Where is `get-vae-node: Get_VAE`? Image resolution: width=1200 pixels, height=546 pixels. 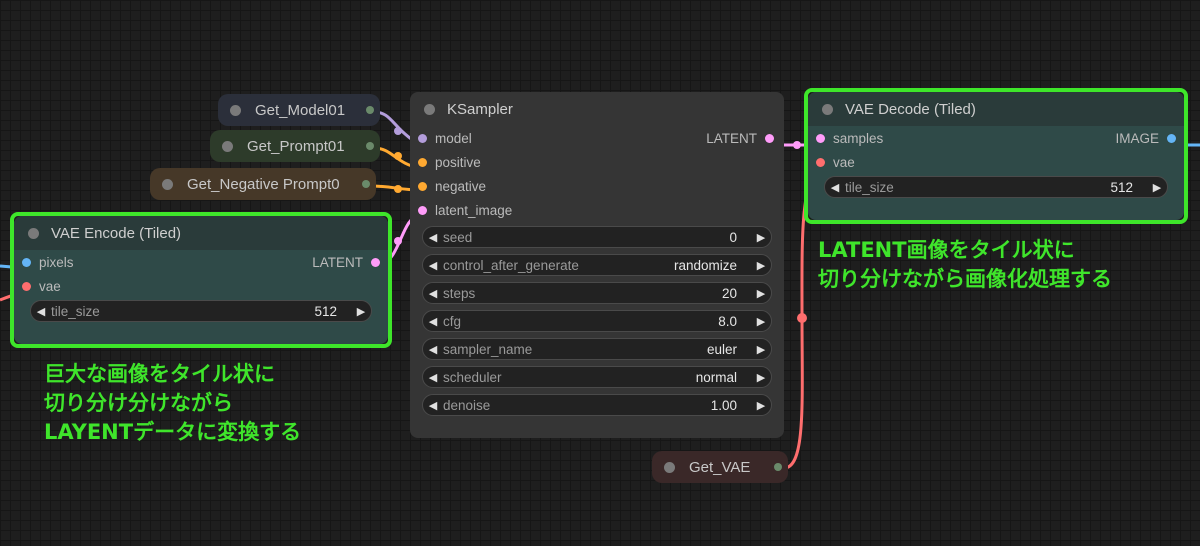 get-vae-node: Get_VAE is located at coordinates (720, 467).